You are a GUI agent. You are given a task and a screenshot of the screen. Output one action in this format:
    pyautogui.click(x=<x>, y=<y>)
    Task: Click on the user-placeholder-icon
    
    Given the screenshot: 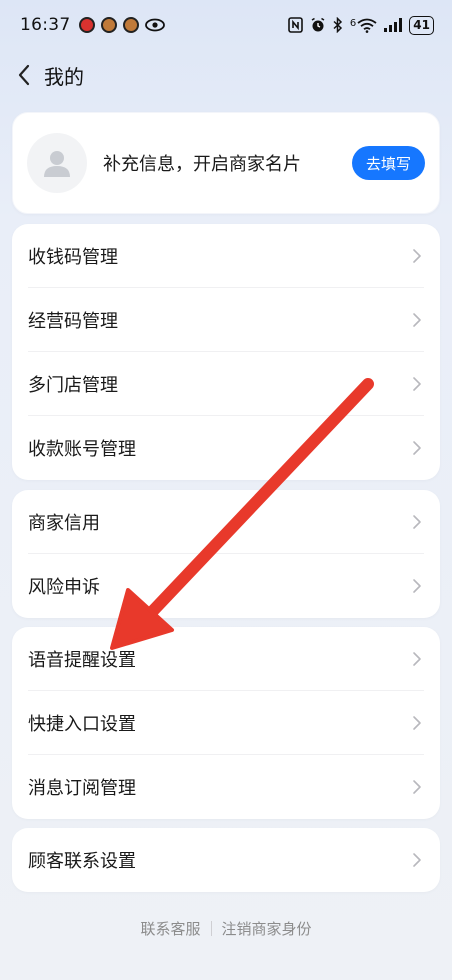 What is the action you would take?
    pyautogui.click(x=57, y=164)
    